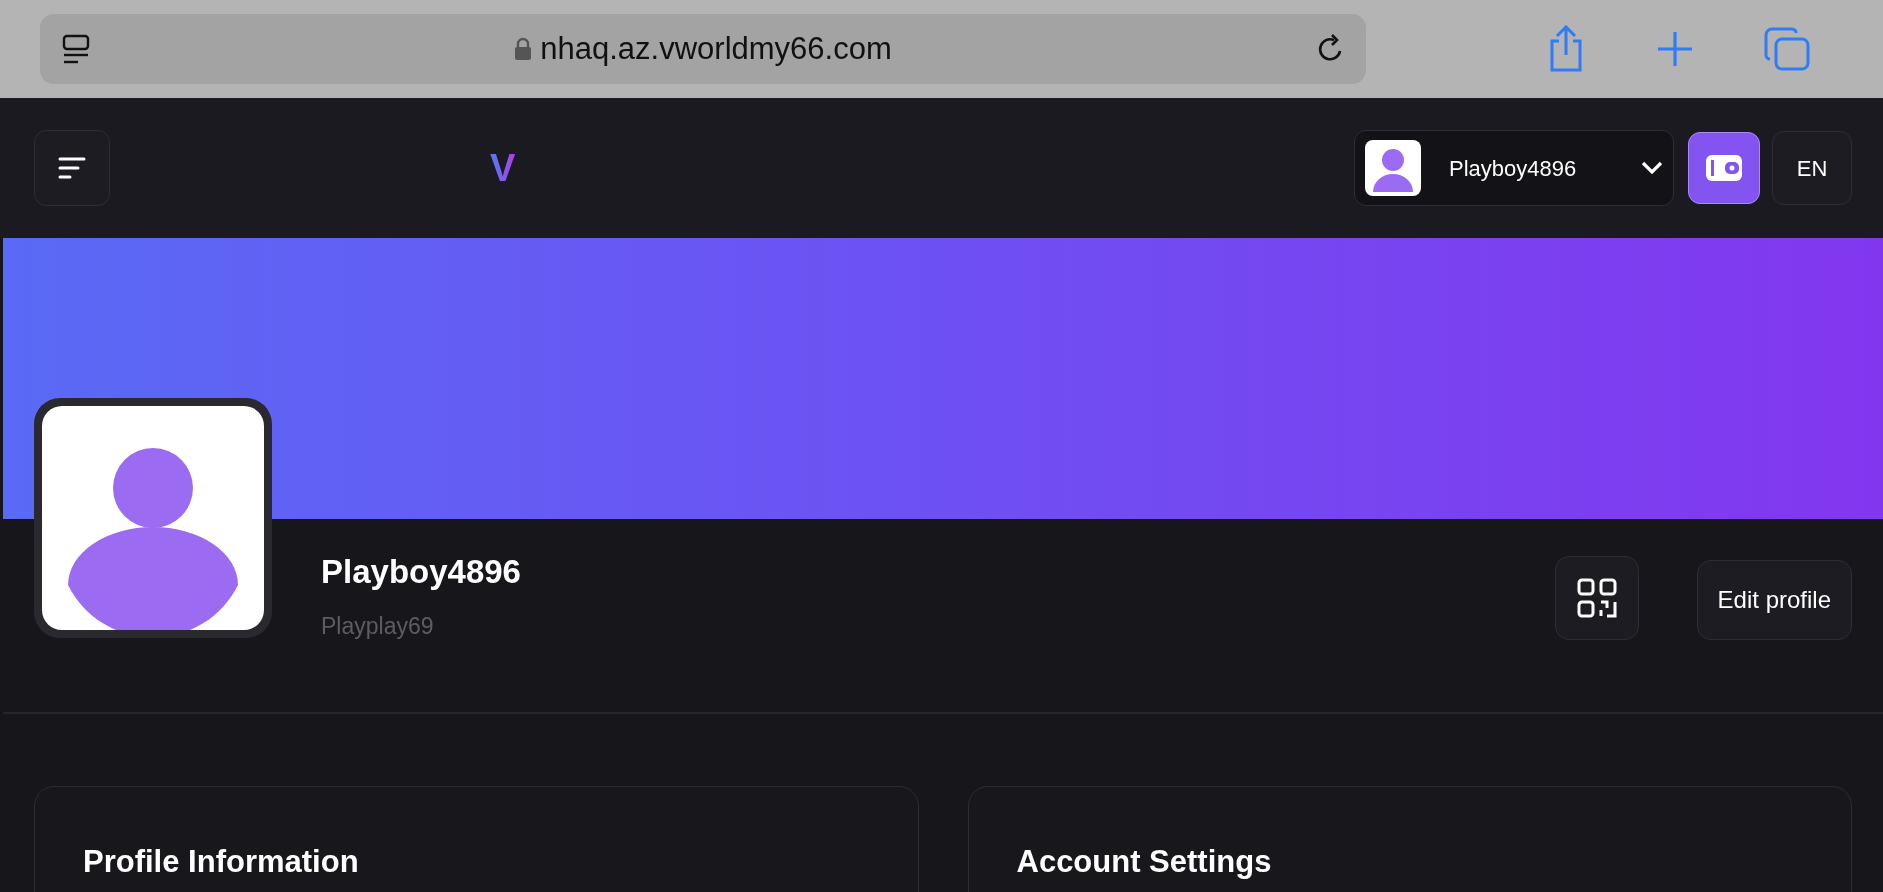 The image size is (1883, 892). What do you see at coordinates (1514, 168) in the screenshot?
I see `user-dropdown: Playboy4896` at bounding box center [1514, 168].